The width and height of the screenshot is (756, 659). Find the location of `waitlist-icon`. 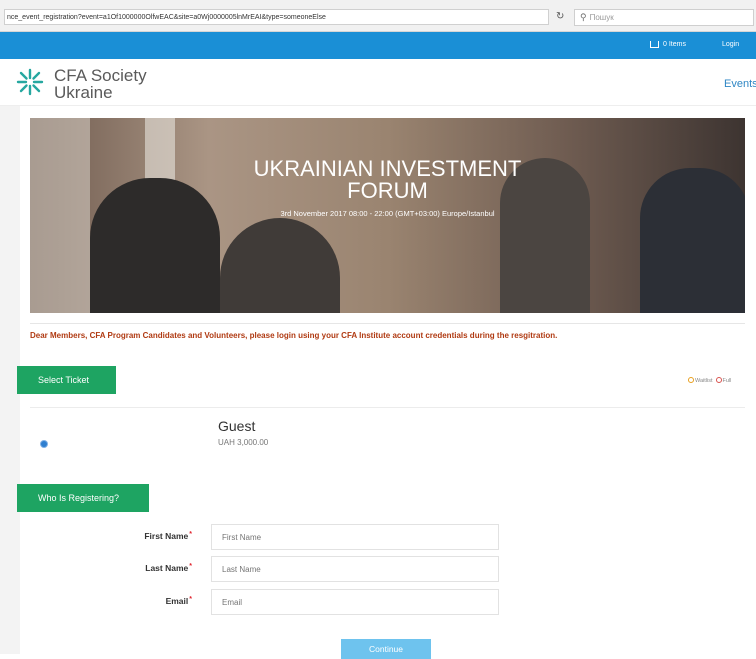

waitlist-icon is located at coordinates (691, 380).